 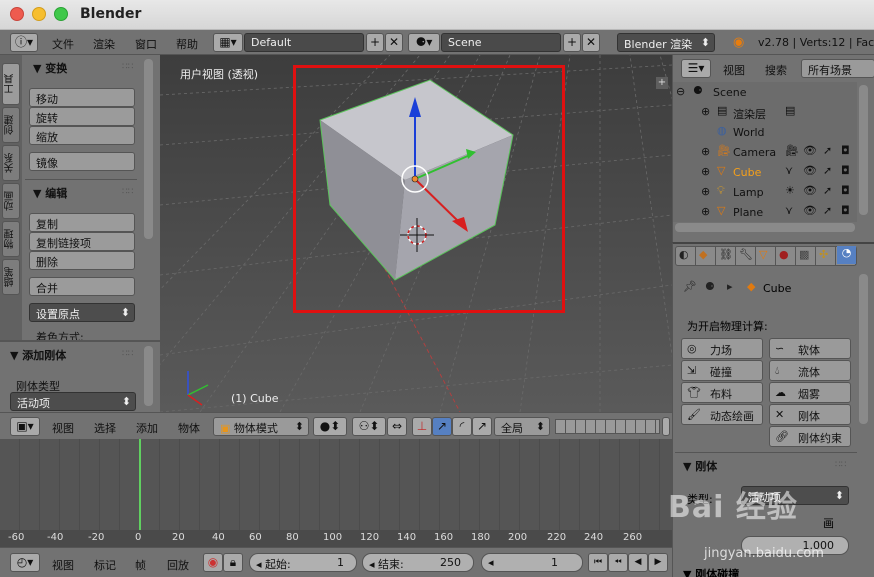 I want to click on rotate-manipulator-button: ◜, so click(x=462, y=426).